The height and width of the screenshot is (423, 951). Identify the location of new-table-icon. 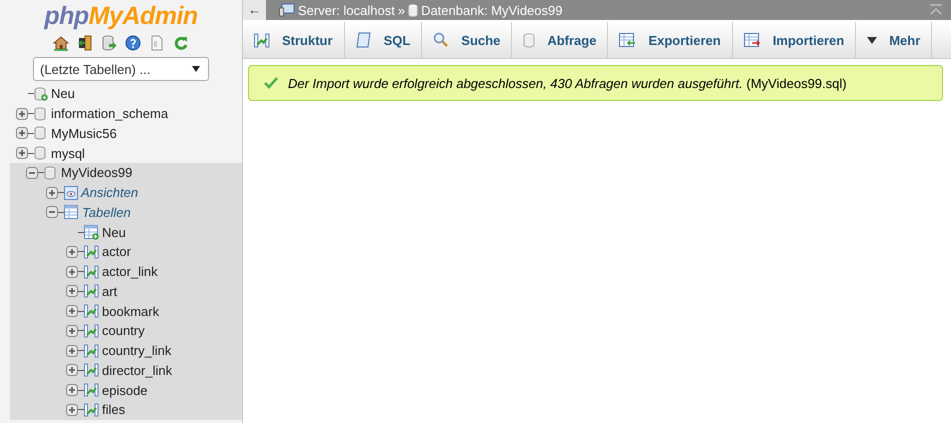
(91, 232).